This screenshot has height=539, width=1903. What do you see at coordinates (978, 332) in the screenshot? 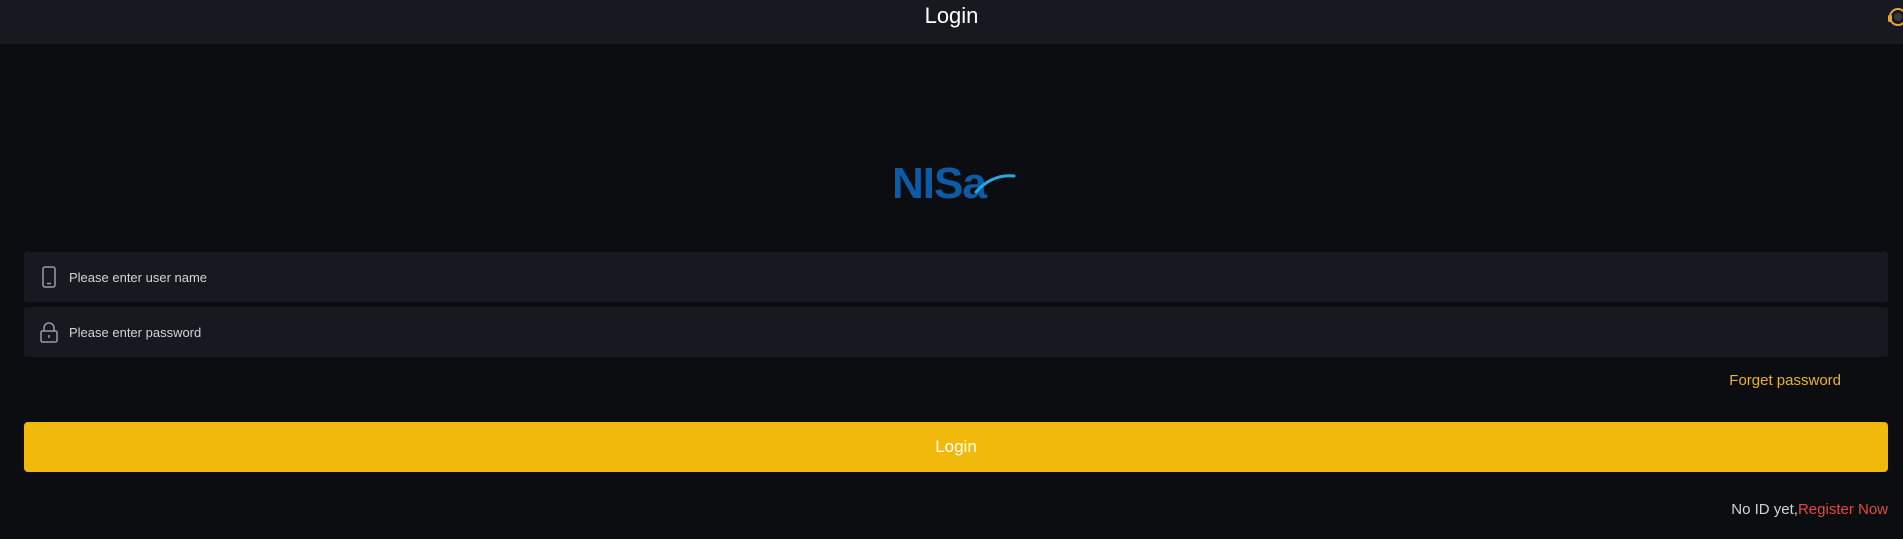
I see `password-input` at bounding box center [978, 332].